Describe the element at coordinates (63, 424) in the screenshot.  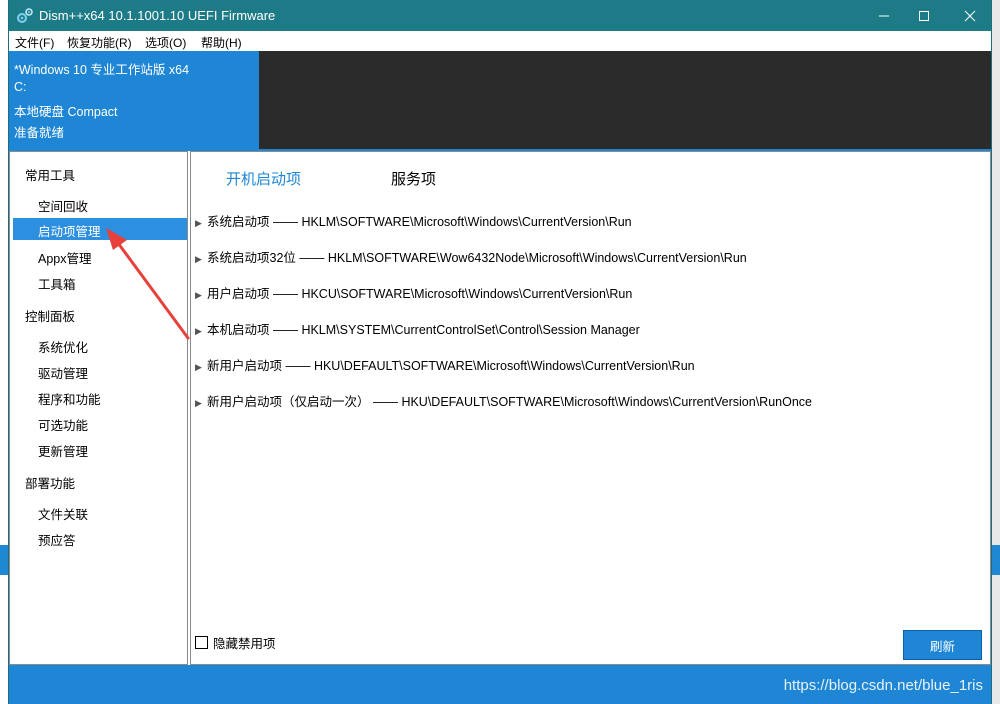
I see `sidebar-item-optional-features: 可选功能` at that location.